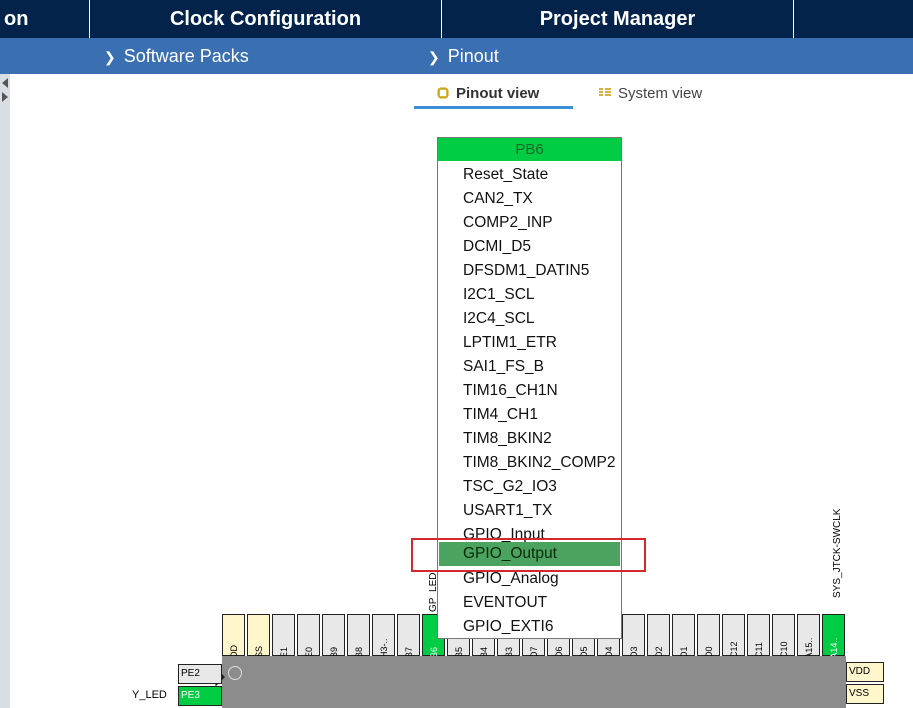 This screenshot has width=913, height=708. I want to click on tab-pinout-configuration: on, so click(45, 19).